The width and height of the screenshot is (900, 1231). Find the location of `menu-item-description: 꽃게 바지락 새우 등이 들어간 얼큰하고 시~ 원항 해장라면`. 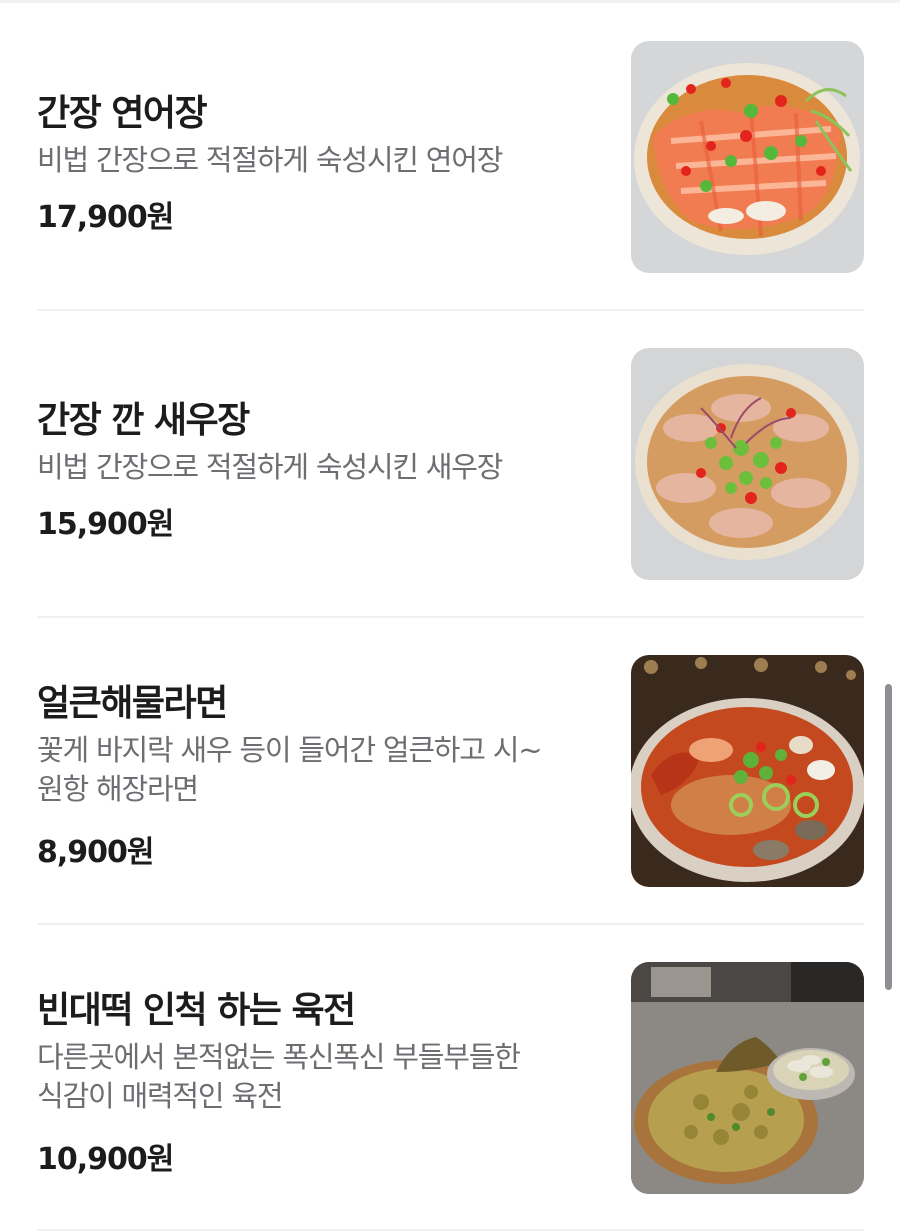

menu-item-description: 꽃게 바지락 새우 등이 들어간 얼큰하고 시~ 원항 해장라면 is located at coordinates (317, 770).